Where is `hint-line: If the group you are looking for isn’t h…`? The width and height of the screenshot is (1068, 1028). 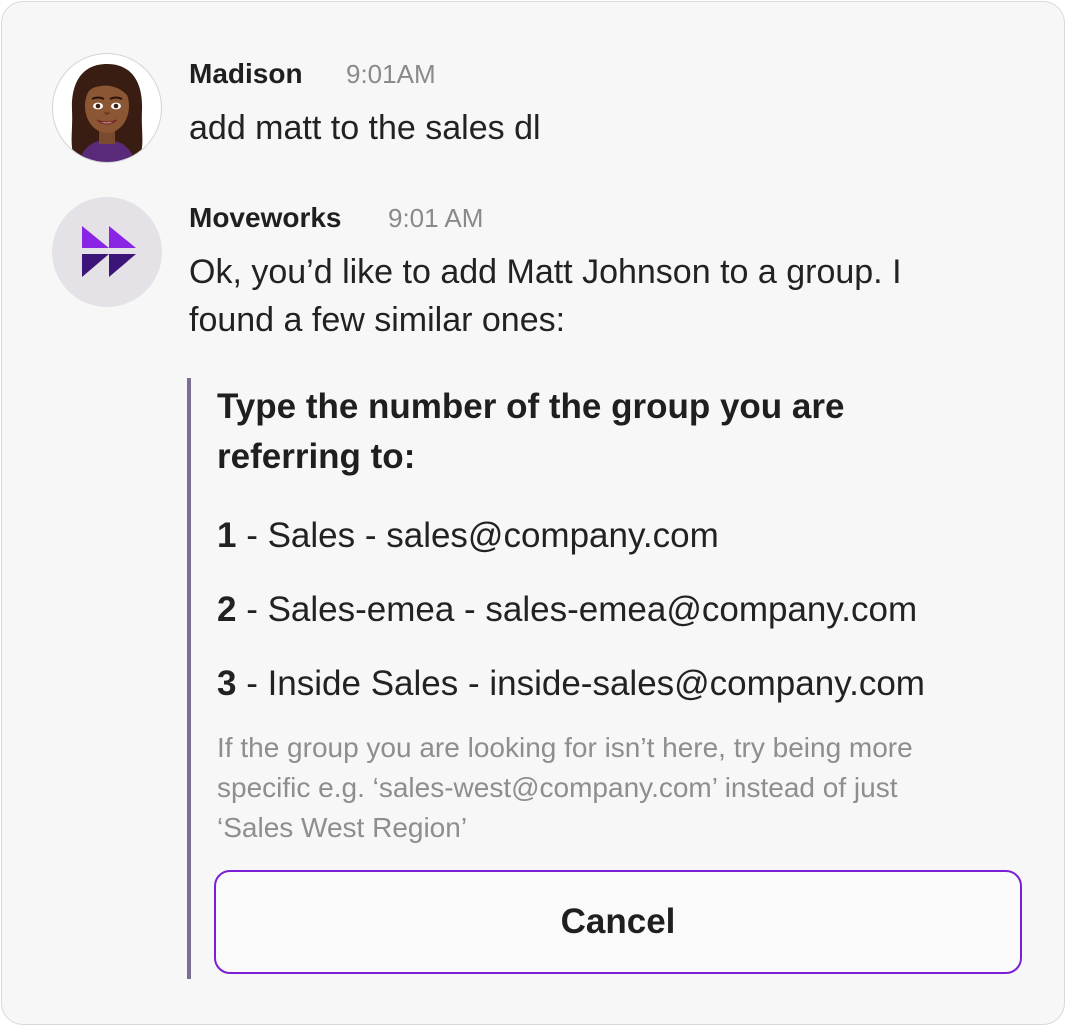
hint-line: If the group you are looking for isn’t h… is located at coordinates (565, 747).